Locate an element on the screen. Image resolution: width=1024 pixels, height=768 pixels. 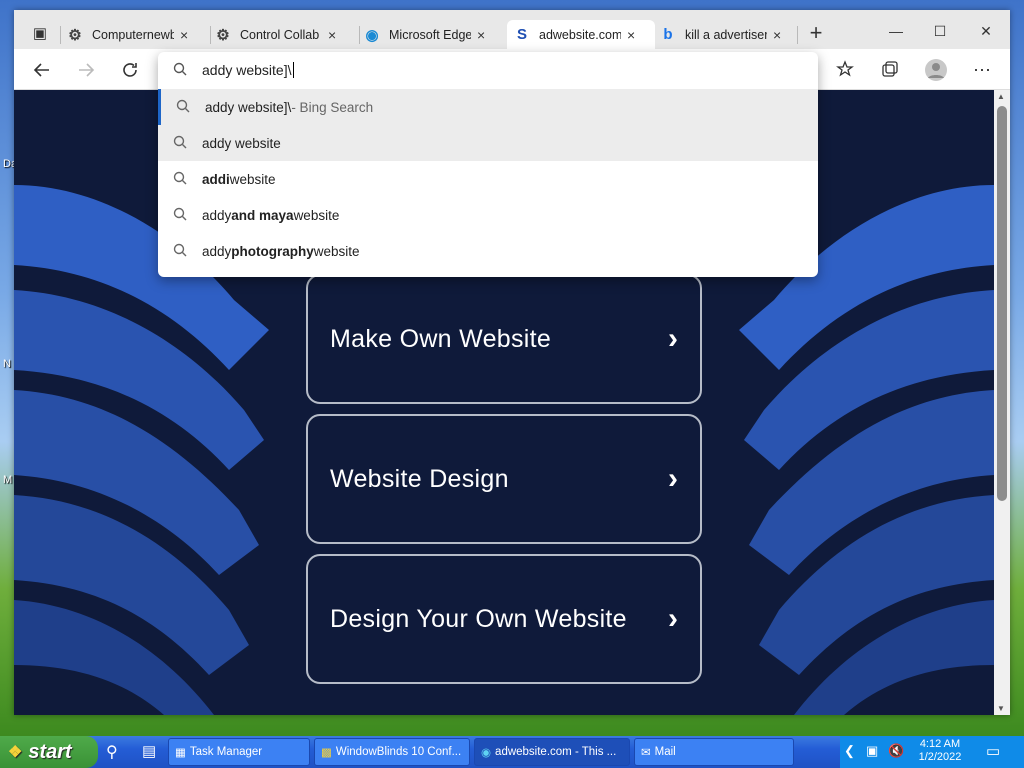
bing-favicon-icon: b is located at coordinates (668, 34).